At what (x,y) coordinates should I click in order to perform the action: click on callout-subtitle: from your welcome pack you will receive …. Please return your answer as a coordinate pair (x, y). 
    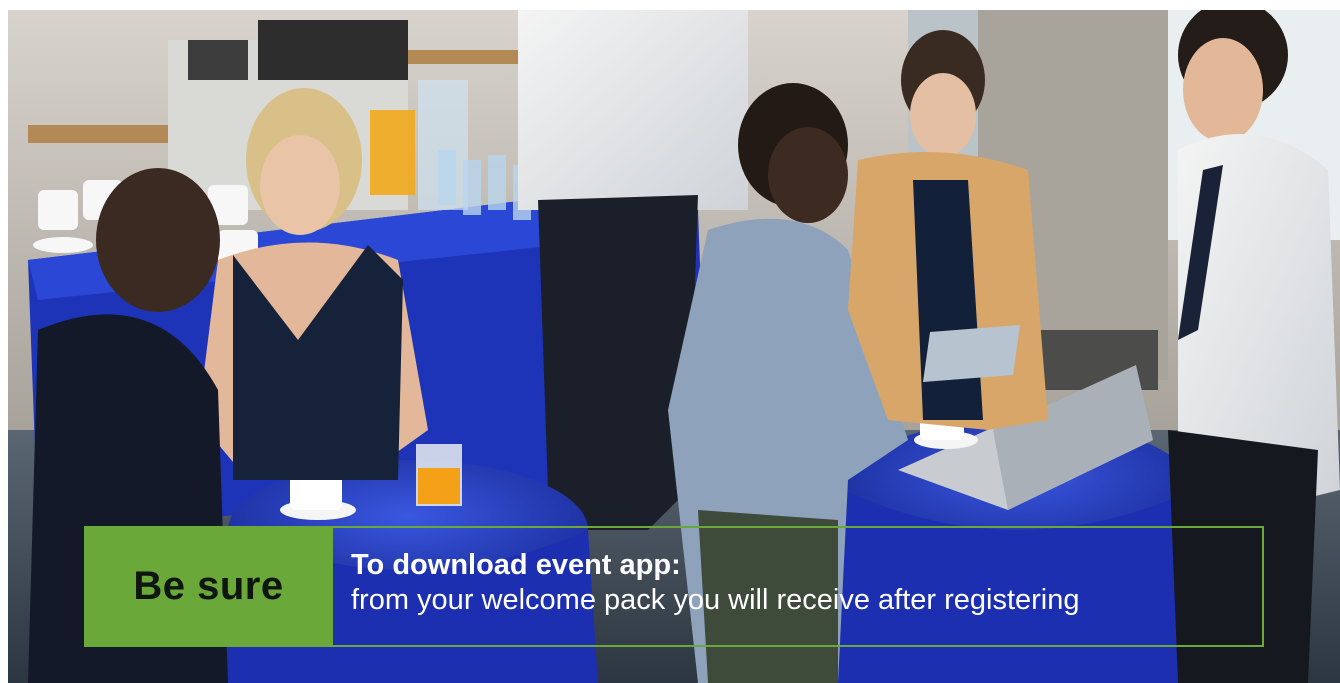
    Looking at the image, I should click on (715, 600).